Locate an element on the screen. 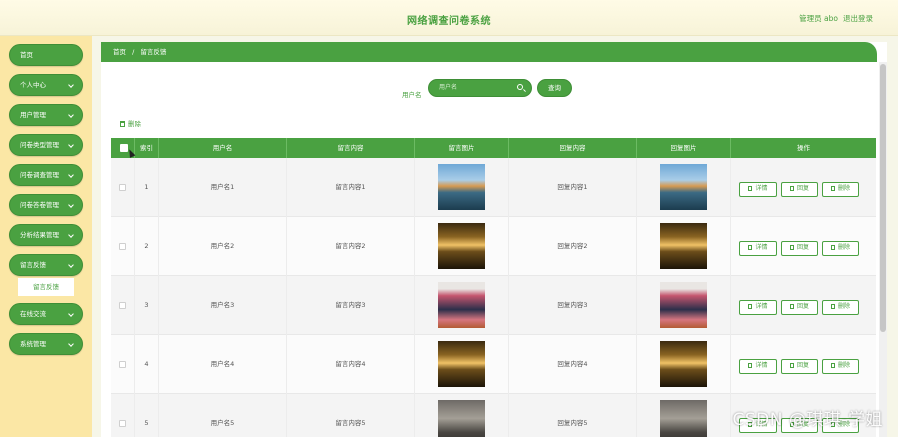 The height and width of the screenshot is (437, 898). table-row: 1 用户名1 留言内容1 回复内容1 详情 回复 删除 is located at coordinates (493, 187).